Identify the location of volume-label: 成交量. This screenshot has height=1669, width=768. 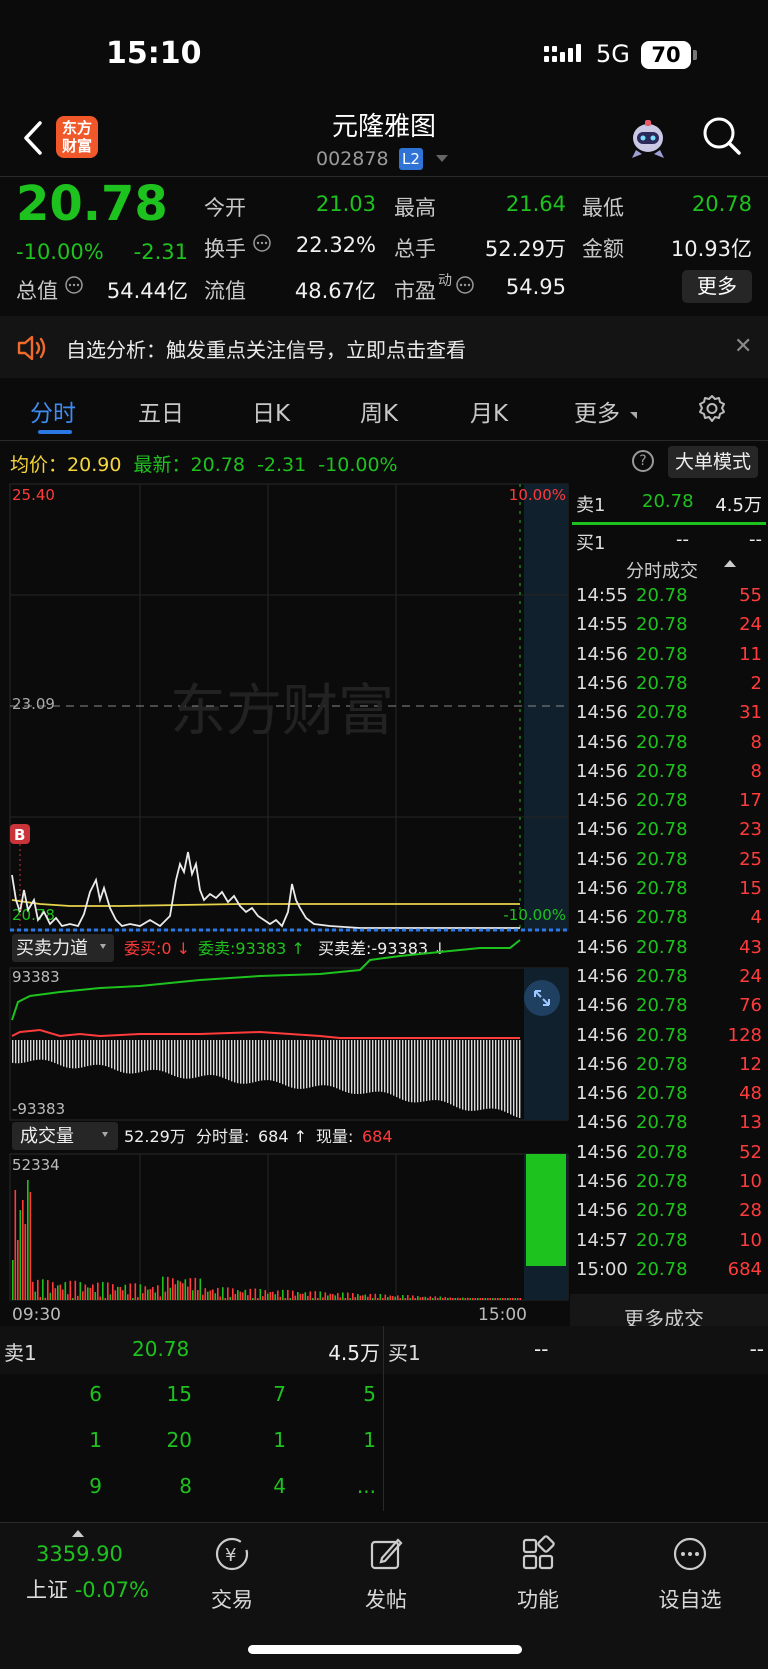
(47, 1136).